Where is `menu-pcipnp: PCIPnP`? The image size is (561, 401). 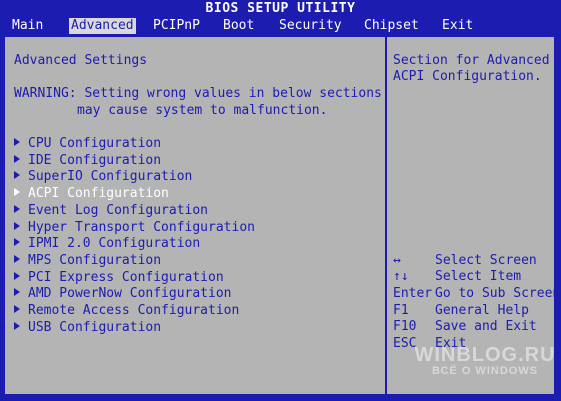 menu-pcipnp: PCIPnP is located at coordinates (176, 26).